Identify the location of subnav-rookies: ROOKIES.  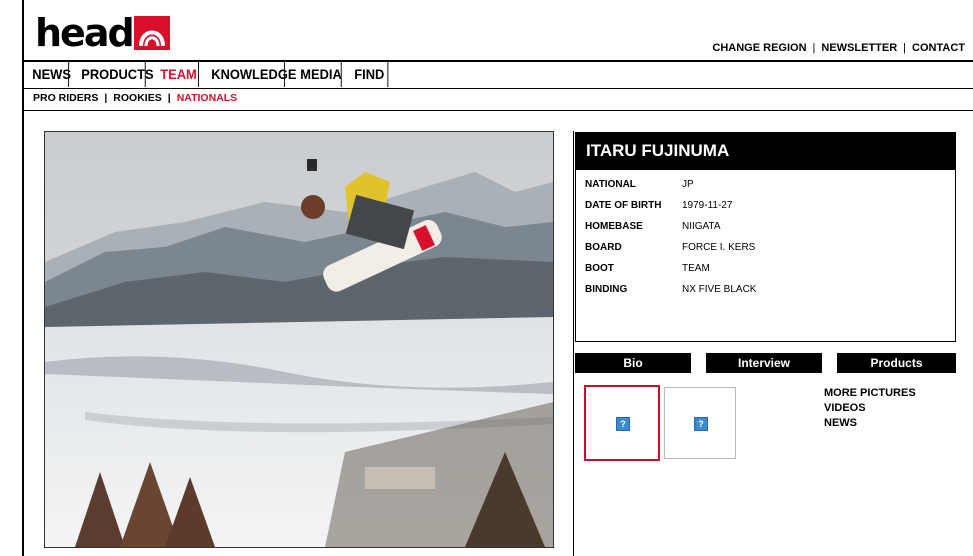
(137, 98).